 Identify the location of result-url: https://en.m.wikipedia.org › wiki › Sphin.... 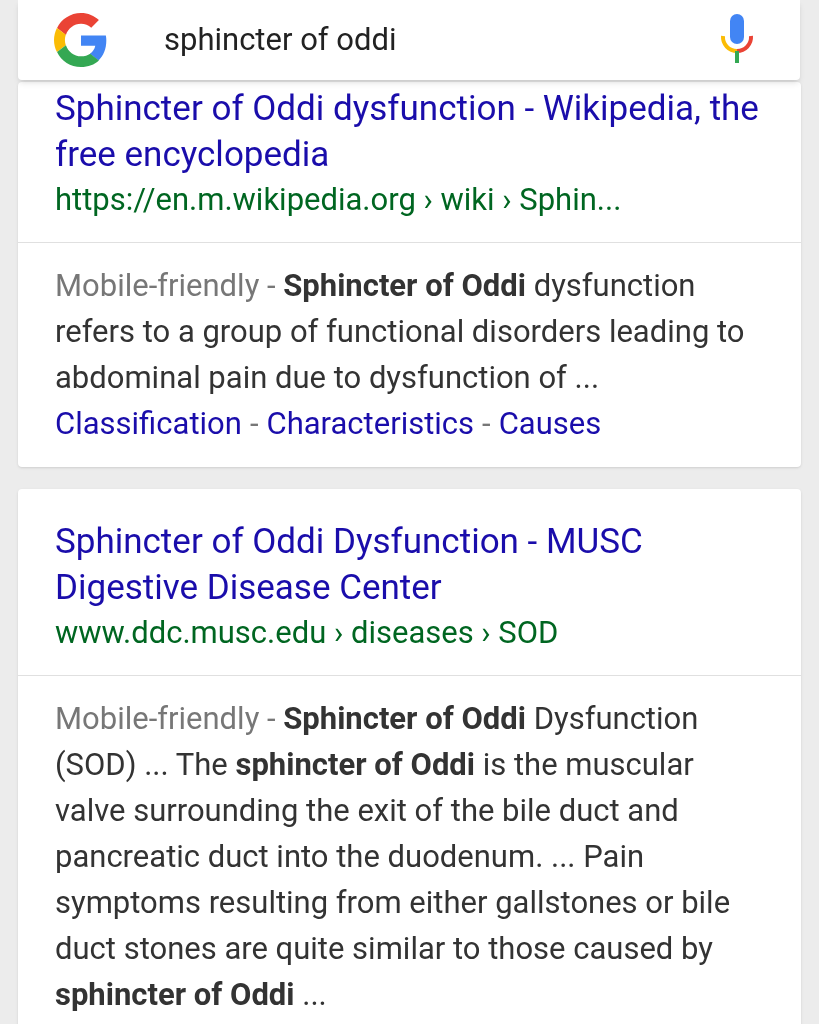
(339, 200).